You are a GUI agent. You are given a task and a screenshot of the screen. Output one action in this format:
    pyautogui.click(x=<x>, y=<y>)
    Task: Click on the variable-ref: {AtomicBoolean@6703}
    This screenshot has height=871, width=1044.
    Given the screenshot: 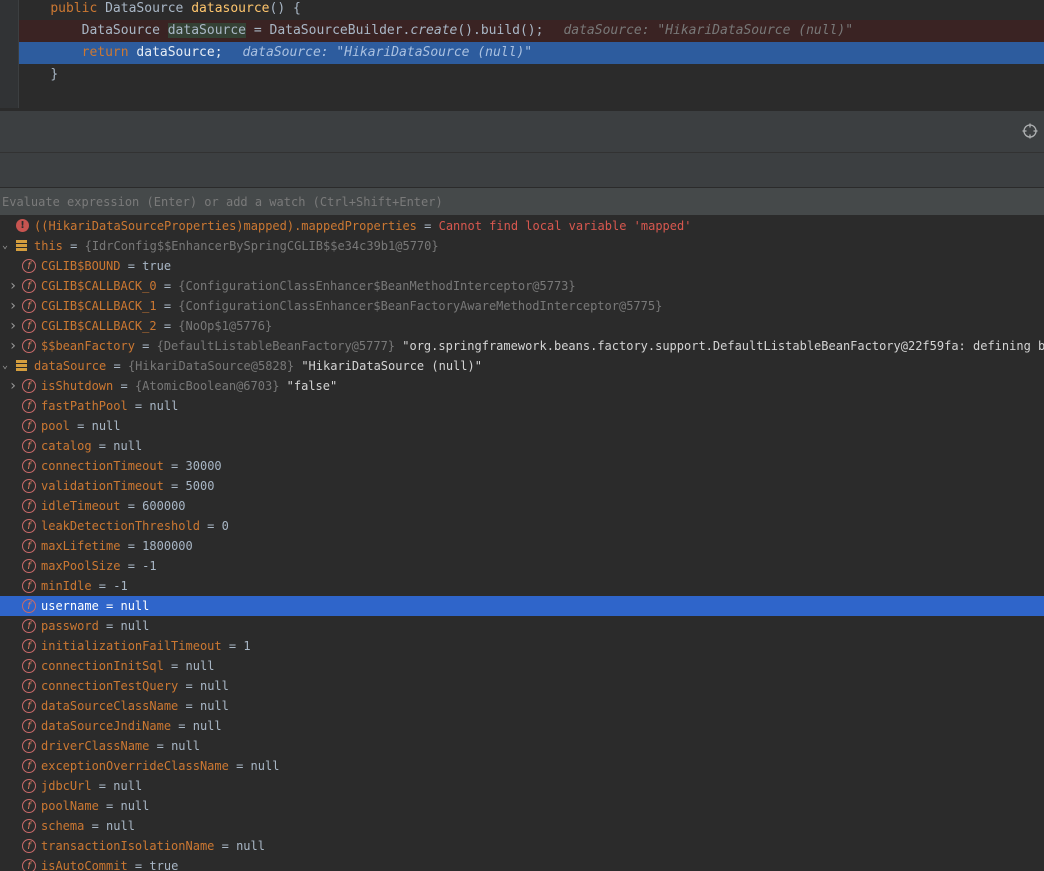 What is the action you would take?
    pyautogui.click(x=210, y=386)
    